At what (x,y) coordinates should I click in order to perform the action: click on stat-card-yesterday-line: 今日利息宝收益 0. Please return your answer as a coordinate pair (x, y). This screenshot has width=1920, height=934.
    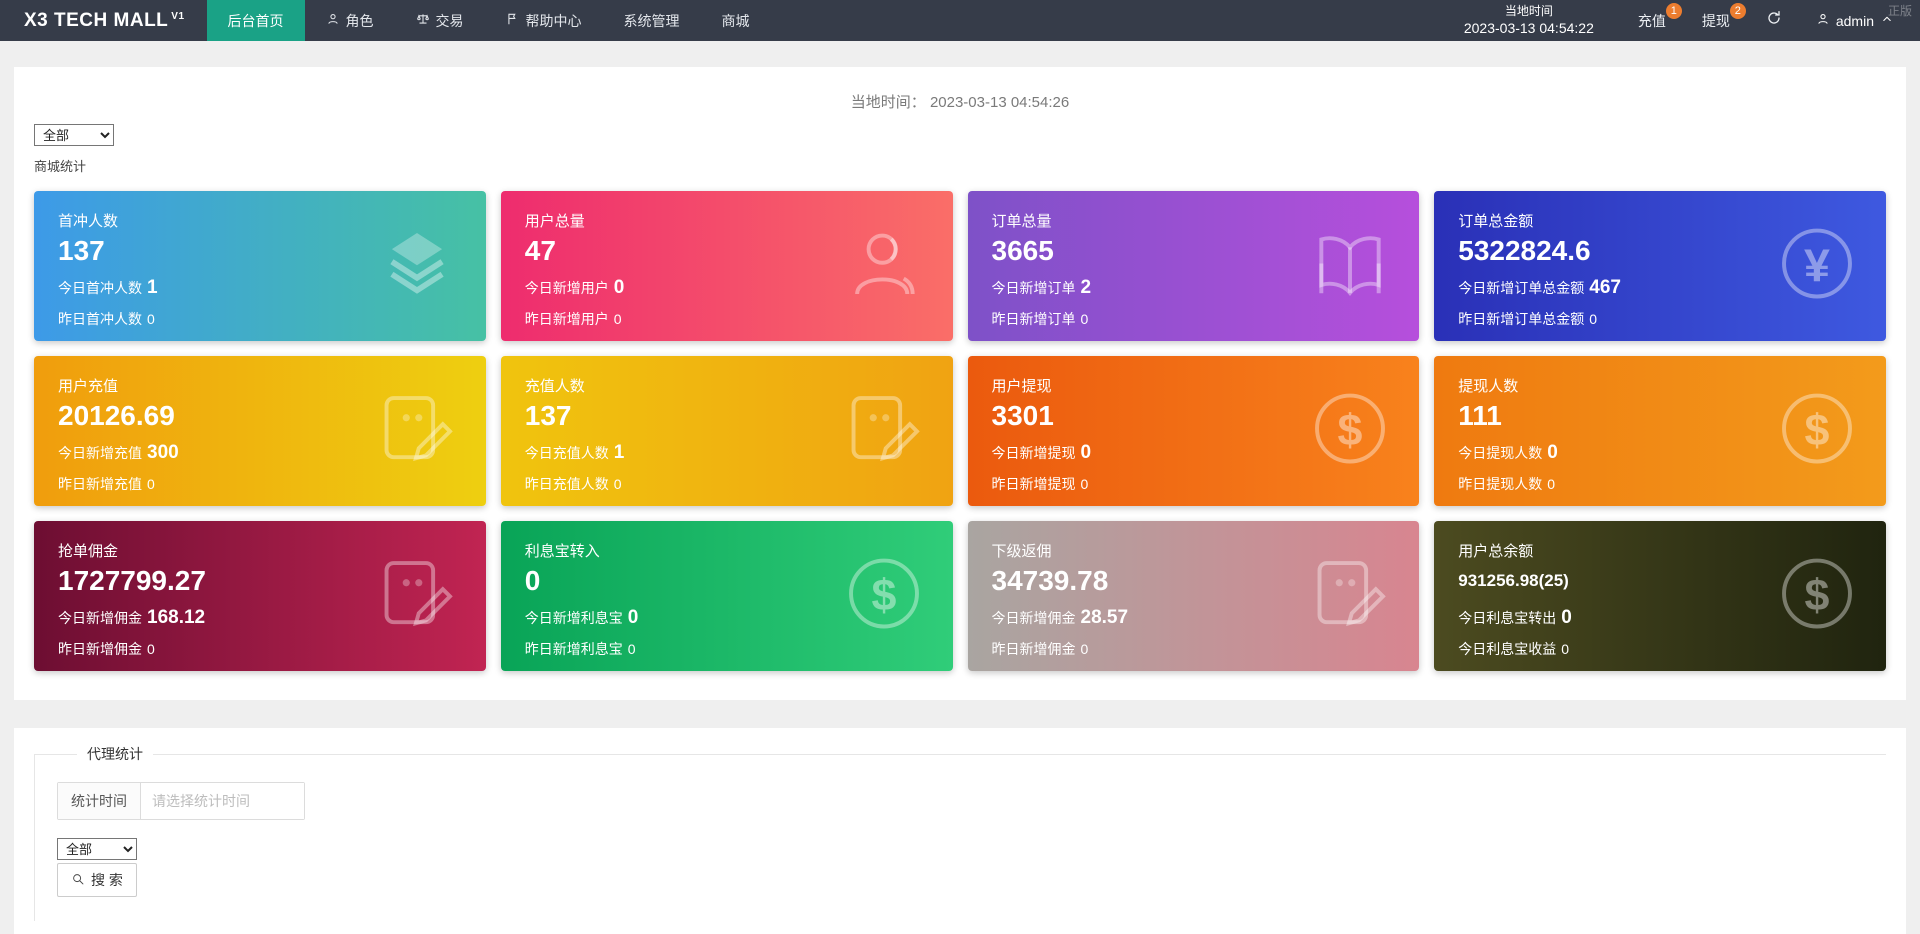
    Looking at the image, I should click on (1514, 648).